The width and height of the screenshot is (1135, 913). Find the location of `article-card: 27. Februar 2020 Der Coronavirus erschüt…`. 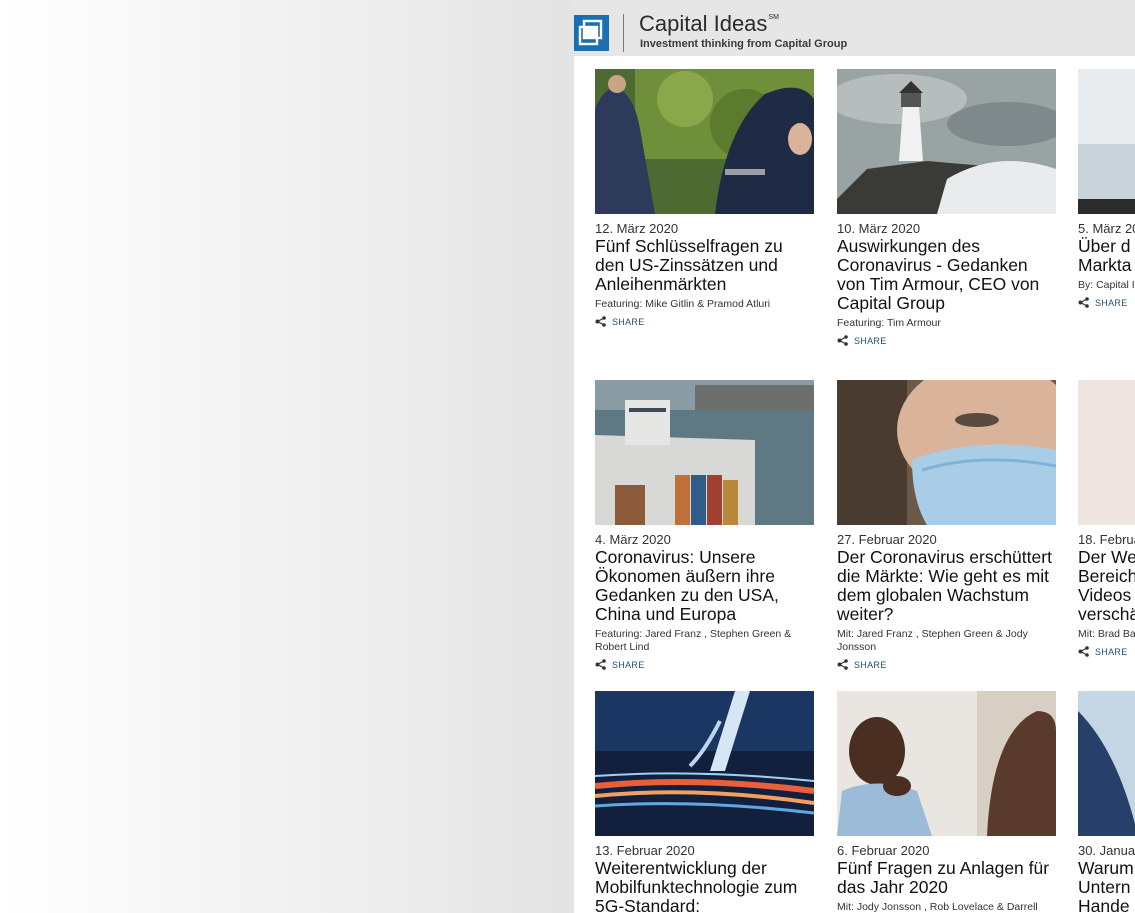

article-card: 27. Februar 2020 Der Coronavirus erschüt… is located at coordinates (947, 525).